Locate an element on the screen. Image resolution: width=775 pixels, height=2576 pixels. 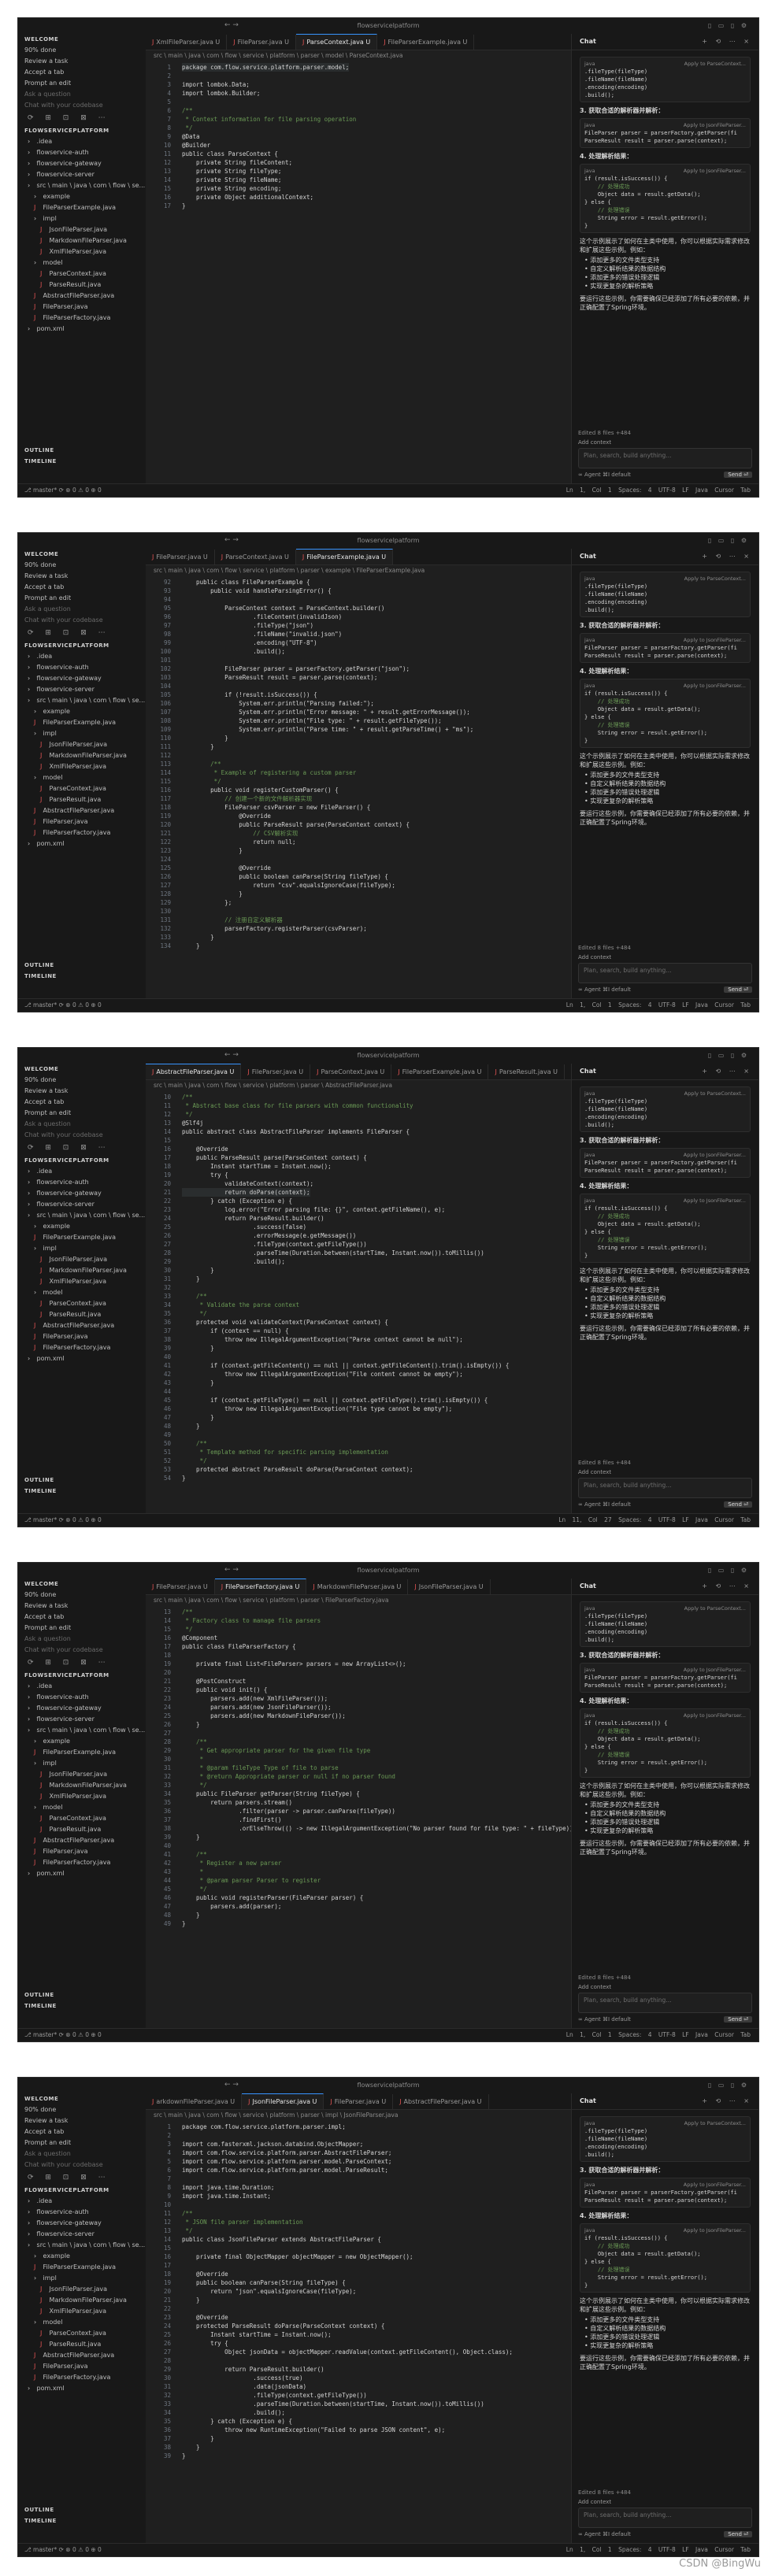
agent-mode-select: ∞ Agent ⌘I default is located at coordinates (605, 2019).